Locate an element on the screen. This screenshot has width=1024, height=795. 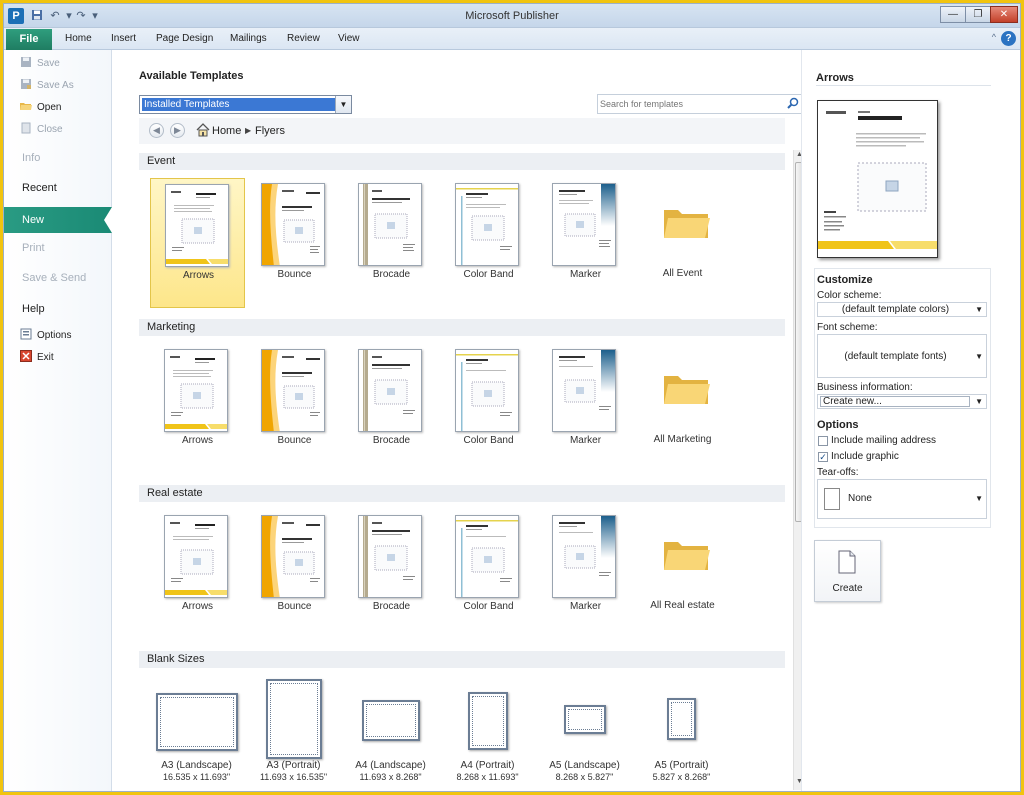
open-folder-icon is located at coordinates (26, 106).